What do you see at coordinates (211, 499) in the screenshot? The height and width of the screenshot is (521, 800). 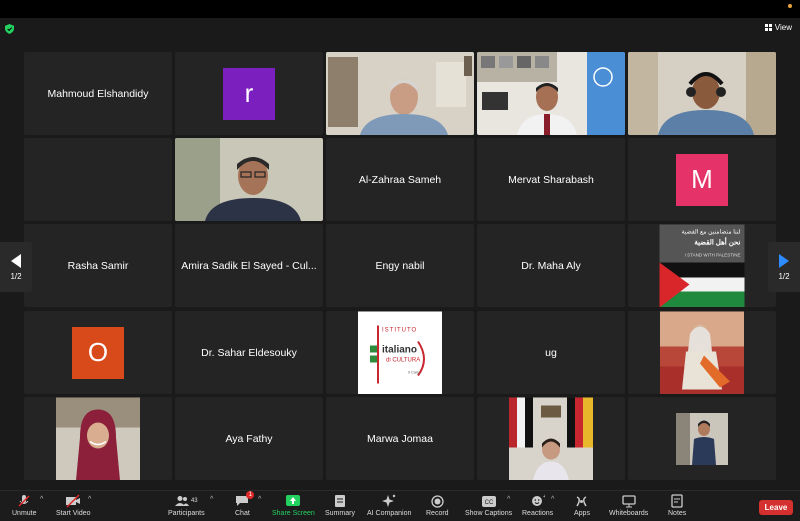 I see `participants-options-chevron-icon: ^` at bounding box center [211, 499].